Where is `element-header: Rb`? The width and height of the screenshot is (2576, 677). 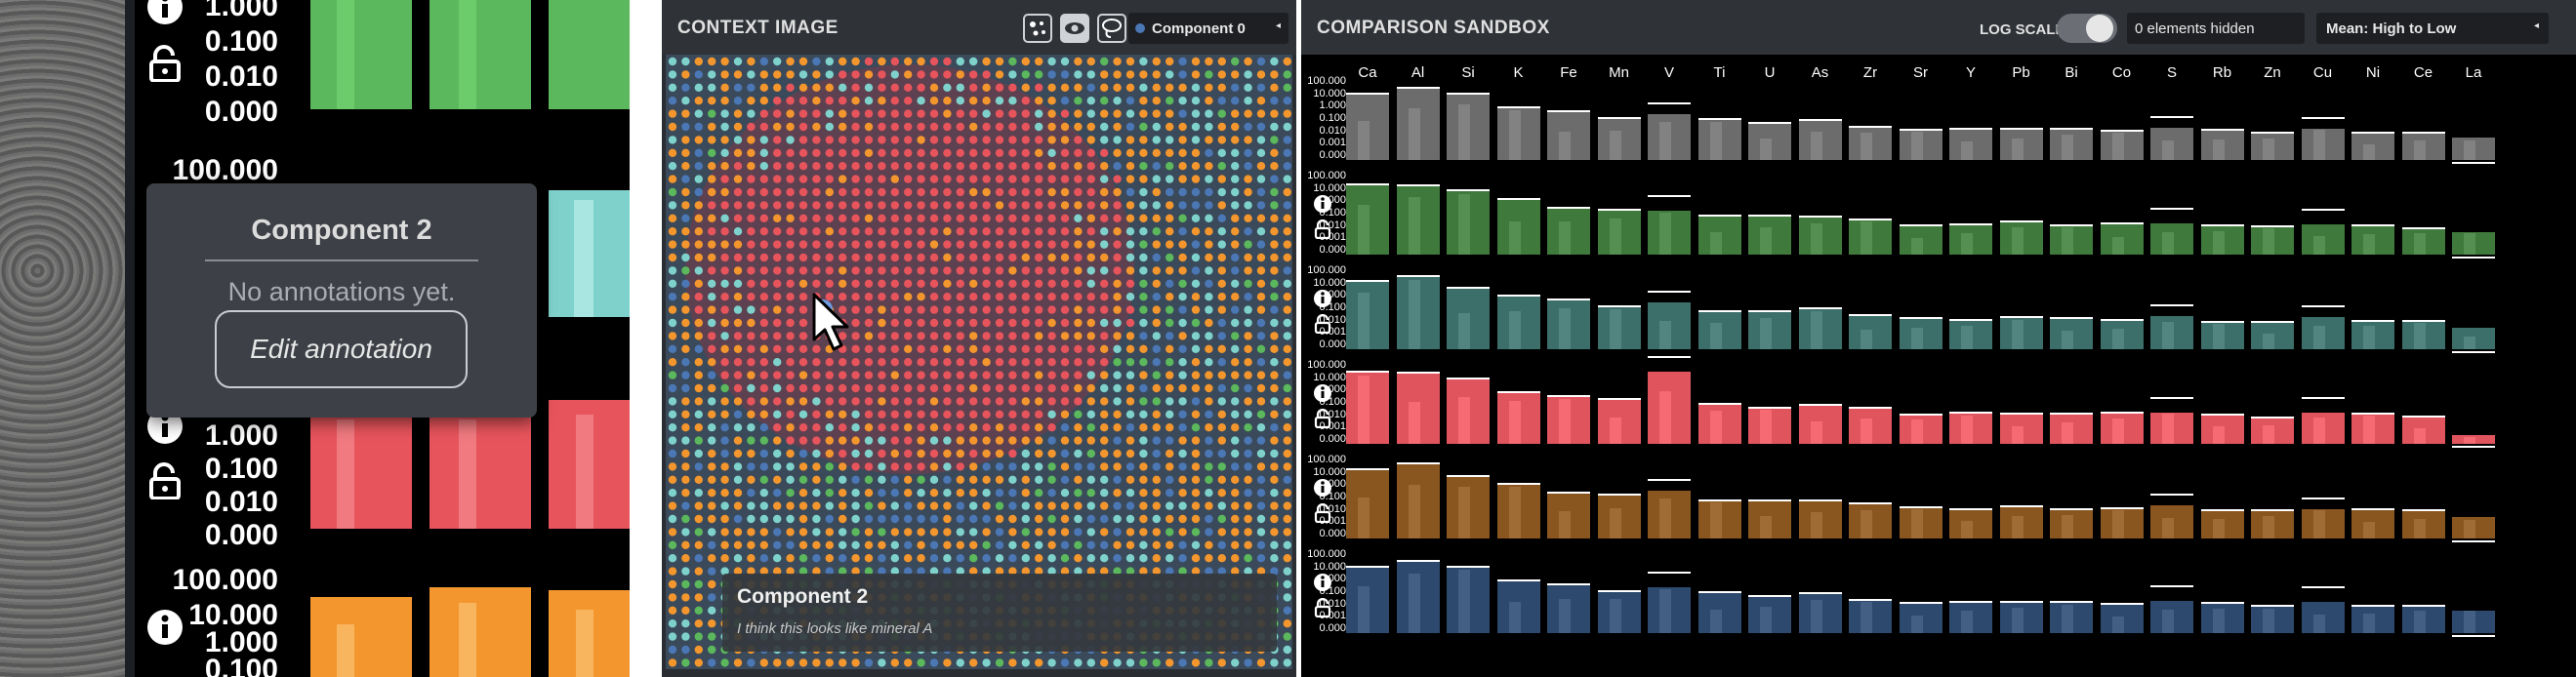 element-header: Rb is located at coordinates (2222, 72).